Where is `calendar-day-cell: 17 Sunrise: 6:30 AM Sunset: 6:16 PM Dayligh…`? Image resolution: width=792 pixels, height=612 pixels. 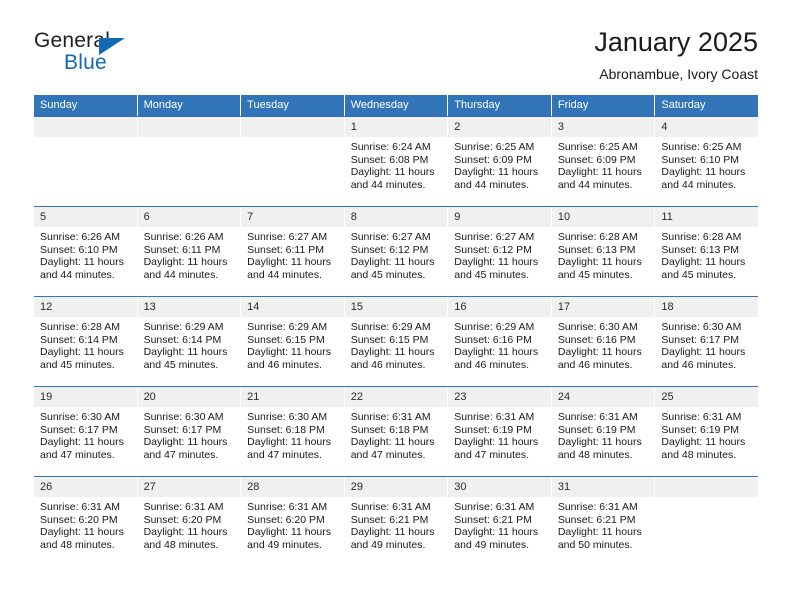
calendar-day-cell: 17 Sunrise: 6:30 AM Sunset: 6:16 PM Dayligh… is located at coordinates (603, 342).